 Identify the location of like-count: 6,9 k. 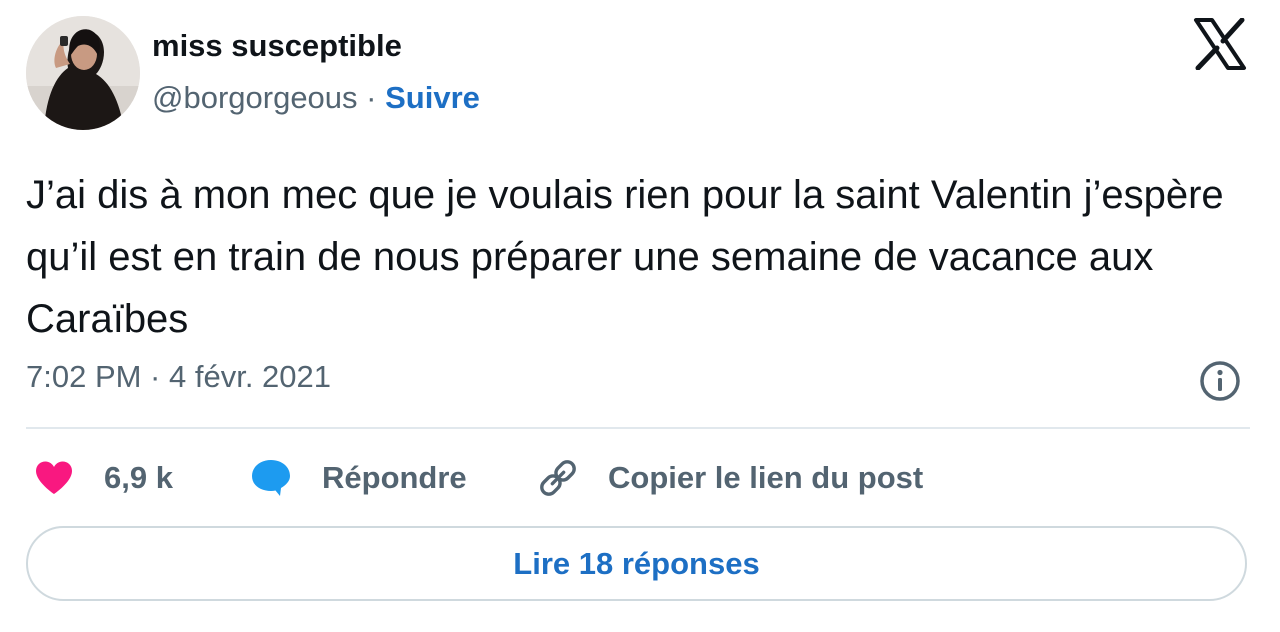
(138, 477).